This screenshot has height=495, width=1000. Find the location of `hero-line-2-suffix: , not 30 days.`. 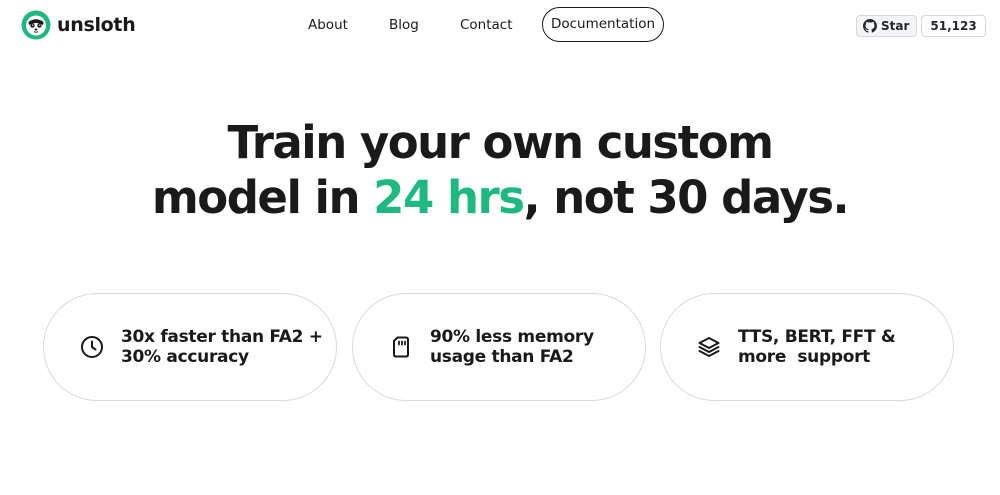

hero-line-2-suffix: , not 30 days. is located at coordinates (686, 197).